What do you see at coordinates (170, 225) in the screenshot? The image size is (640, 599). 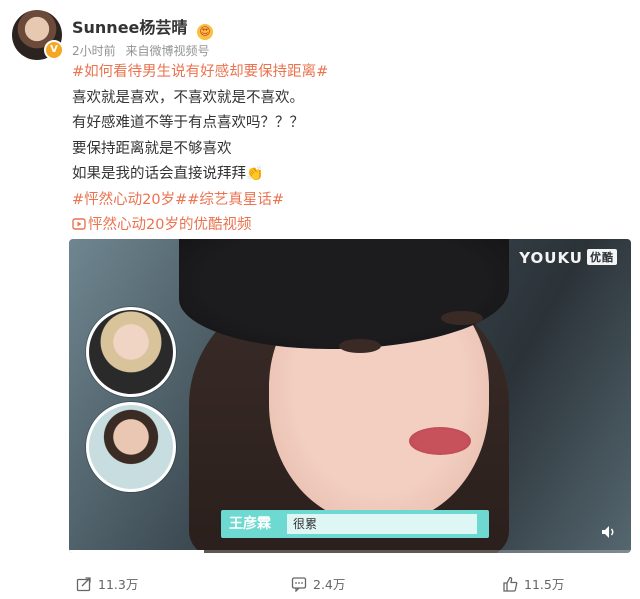 I see `video-source-label: 怦然心动20岁的优酷视频` at bounding box center [170, 225].